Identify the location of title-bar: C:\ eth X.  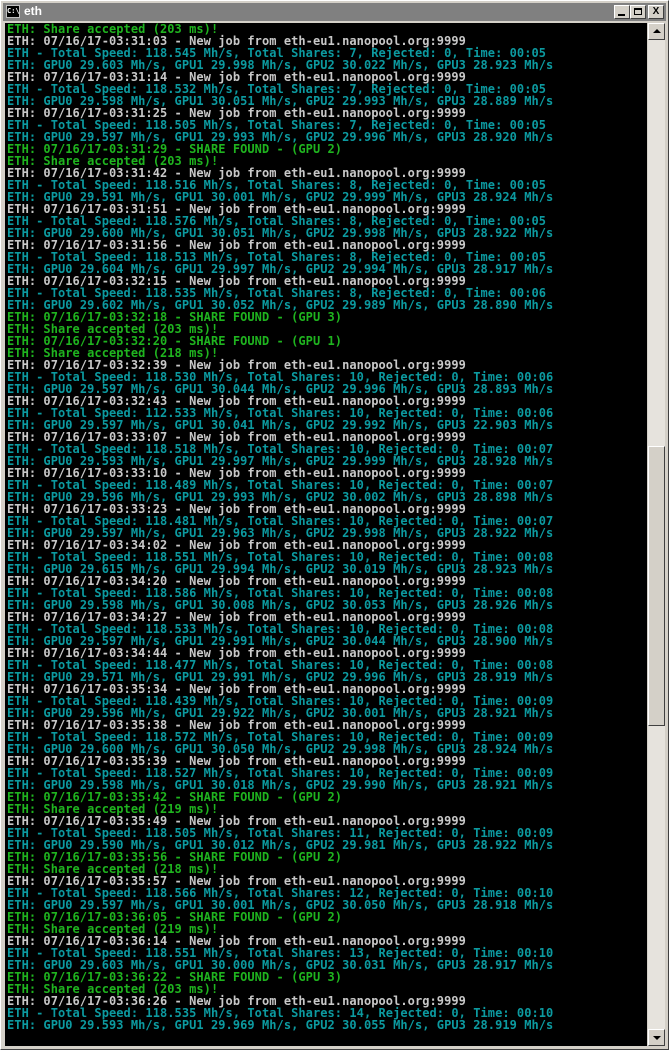
(334, 12).